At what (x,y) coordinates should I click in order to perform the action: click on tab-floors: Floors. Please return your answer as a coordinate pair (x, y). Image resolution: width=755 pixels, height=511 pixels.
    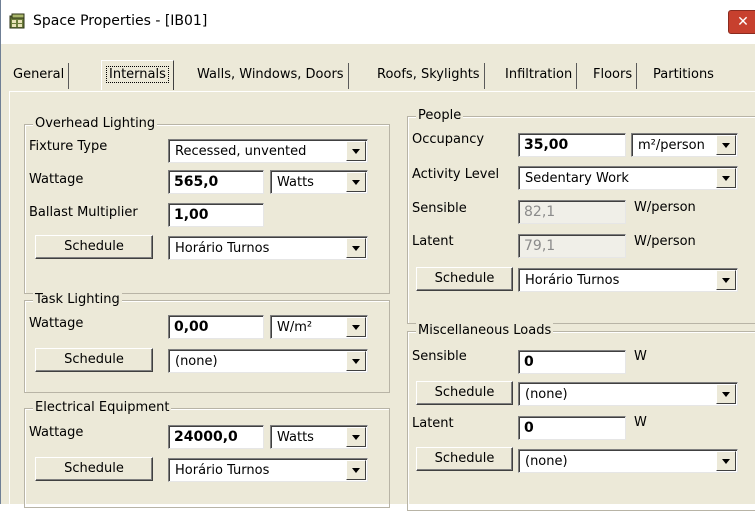
    Looking at the image, I should click on (613, 76).